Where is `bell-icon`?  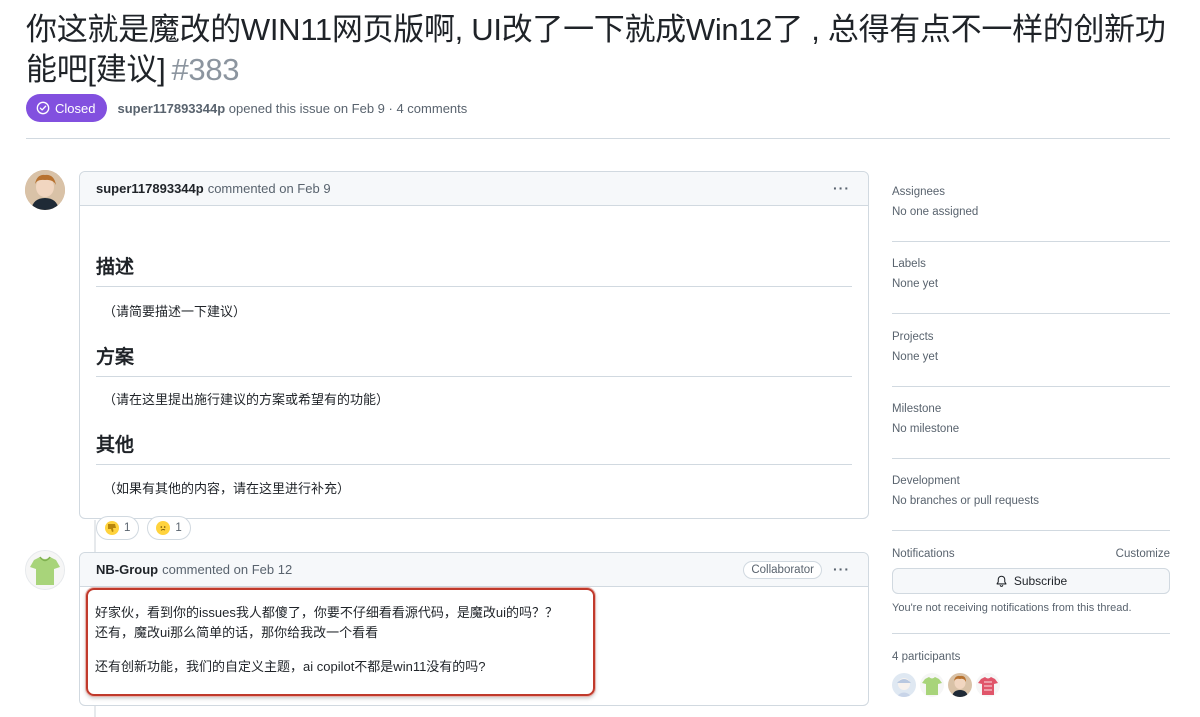 bell-icon is located at coordinates (1001, 581).